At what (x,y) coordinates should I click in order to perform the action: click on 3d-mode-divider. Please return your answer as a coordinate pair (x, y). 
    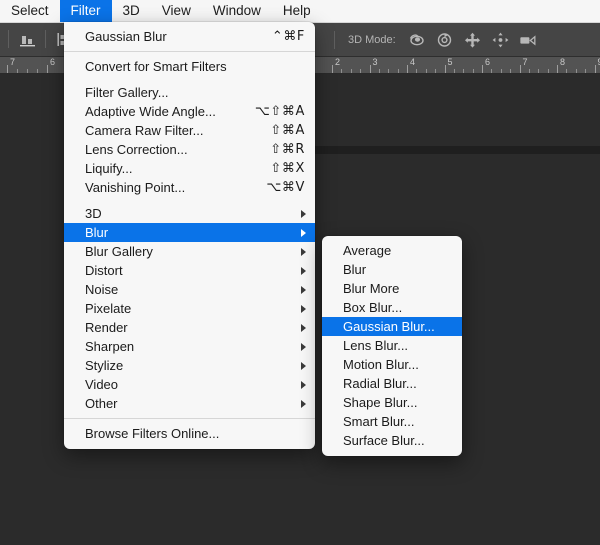
    Looking at the image, I should click on (334, 39).